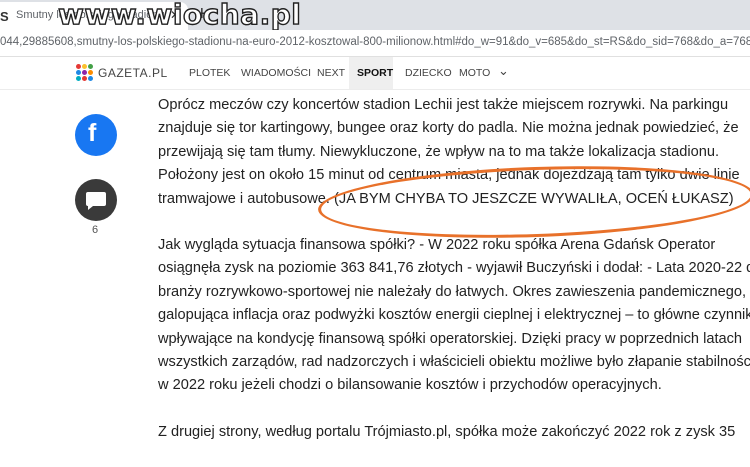 The width and height of the screenshot is (750, 467). Describe the element at coordinates (85, 73) in the screenshot. I see `gazeta-logo-icon` at that location.